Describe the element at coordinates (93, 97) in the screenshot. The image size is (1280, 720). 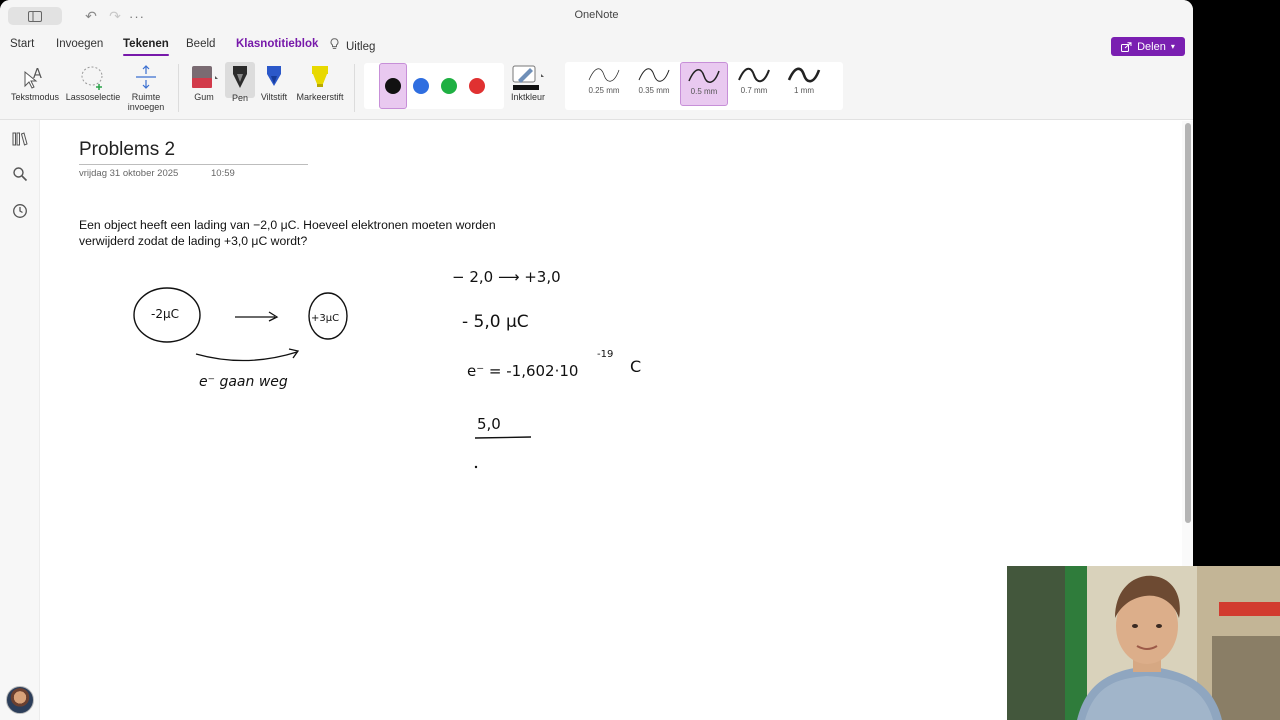
I see `lasso-label: Lassoselectie` at that location.